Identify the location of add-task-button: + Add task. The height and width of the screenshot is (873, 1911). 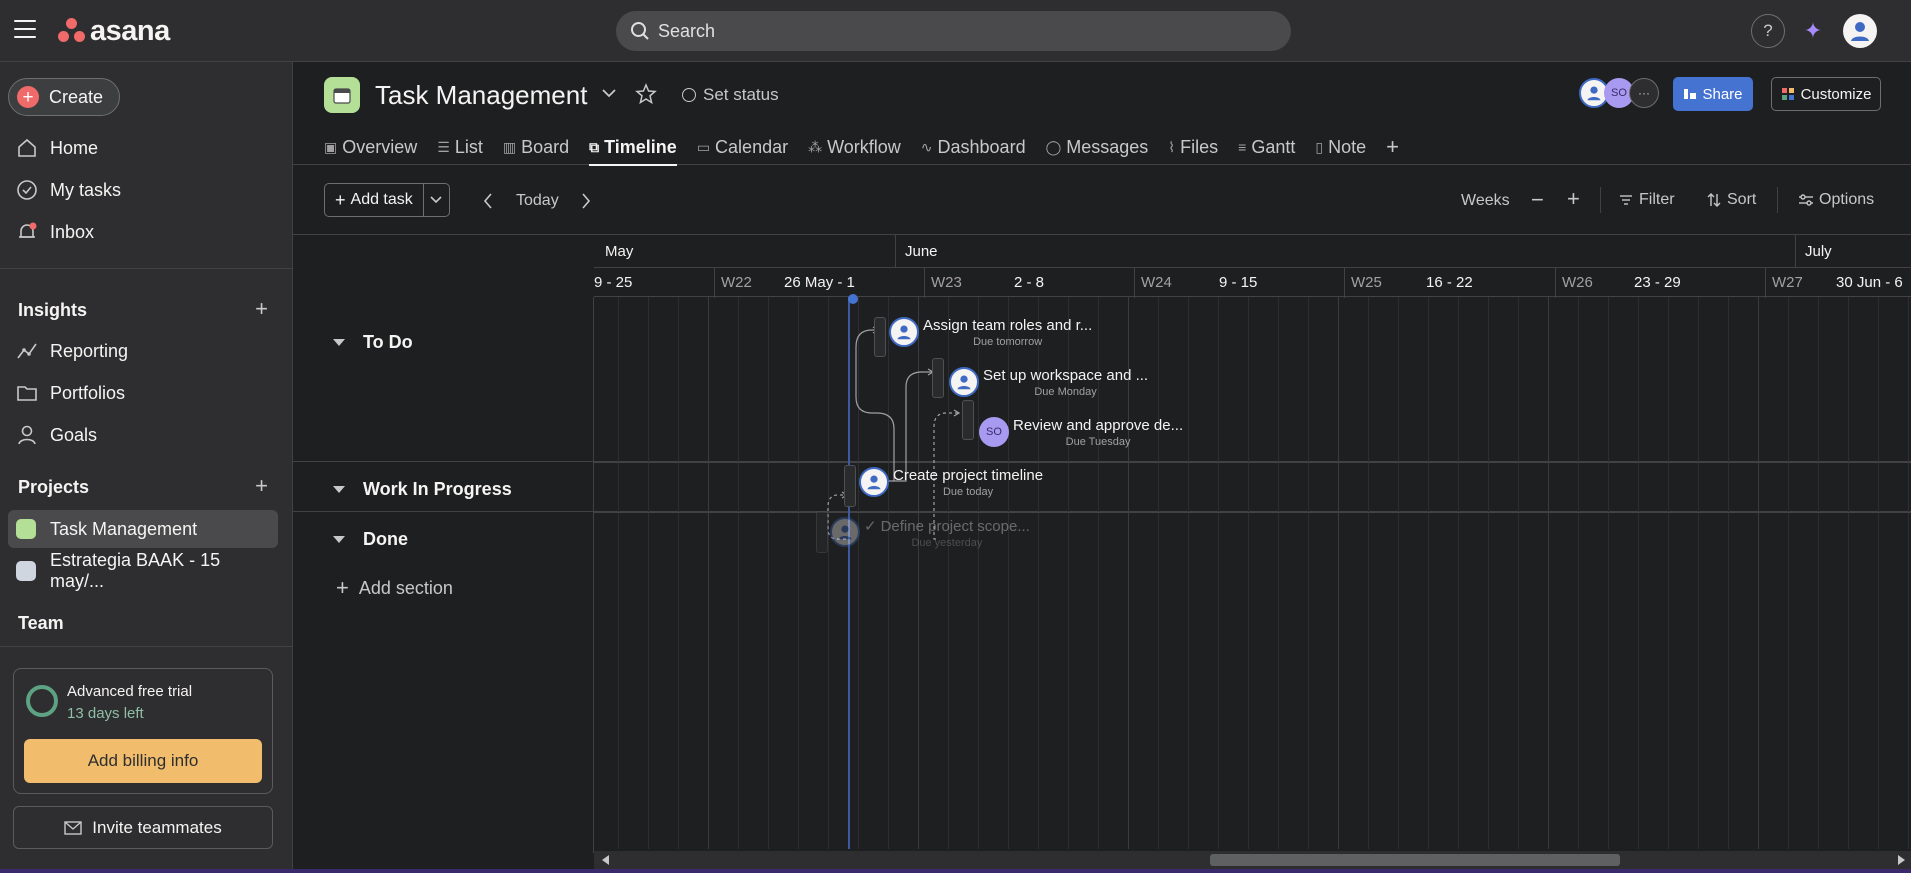
(387, 200).